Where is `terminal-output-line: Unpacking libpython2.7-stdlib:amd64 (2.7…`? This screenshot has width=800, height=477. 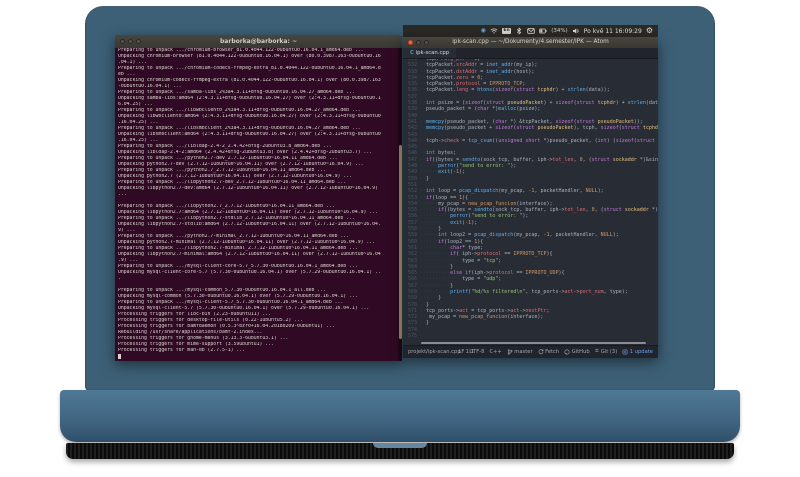 terminal-output-line: Unpacking libpython2.7-stdlib:amd64 (2.7… is located at coordinates (249, 224).